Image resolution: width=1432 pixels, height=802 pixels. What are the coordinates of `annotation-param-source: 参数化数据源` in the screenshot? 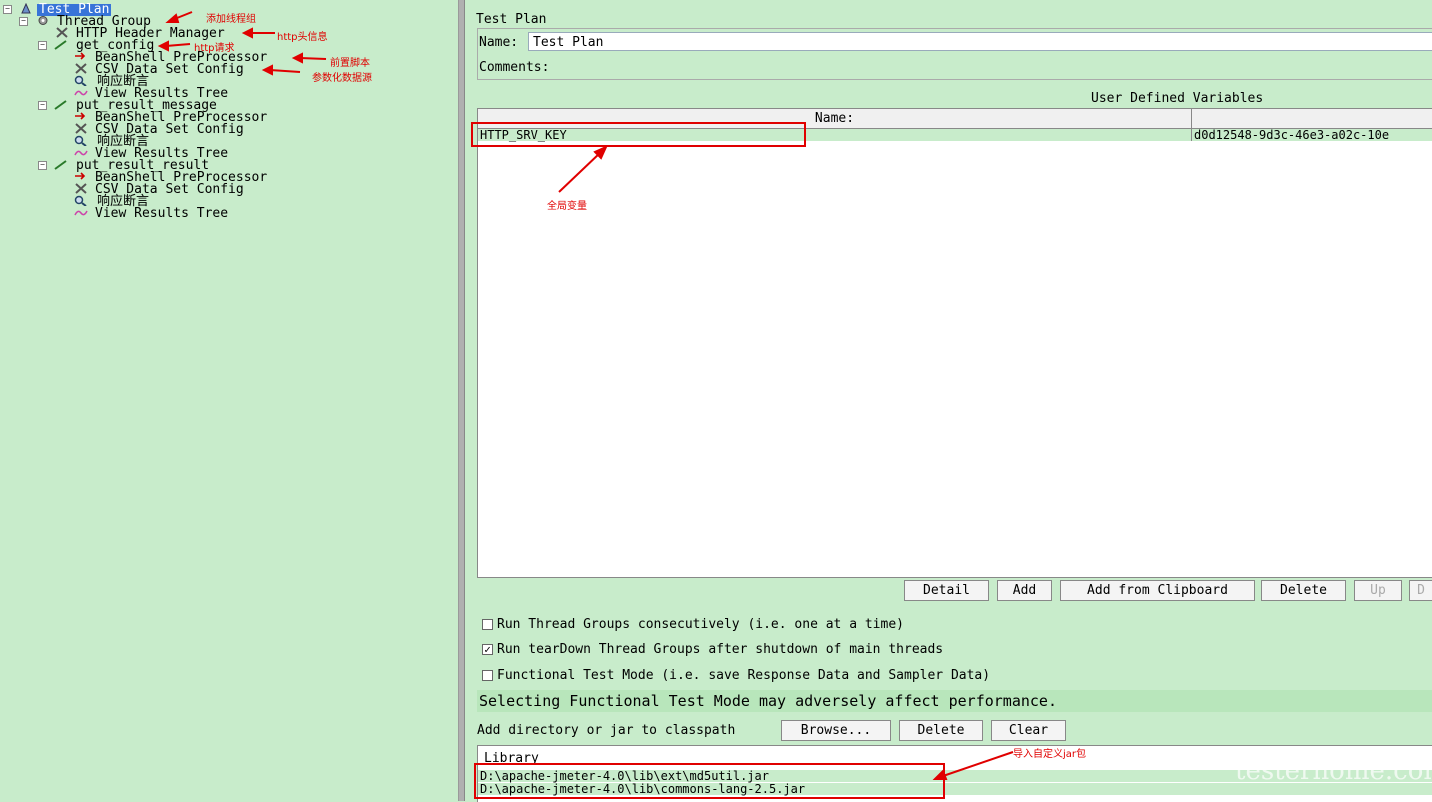 It's located at (342, 78).